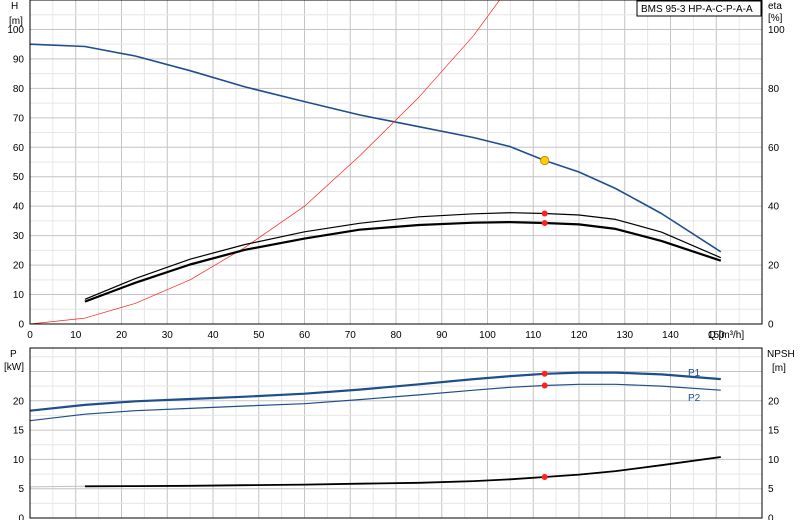 The height and width of the screenshot is (520, 800). I want to click on x-tick-label: 80, so click(396, 335).